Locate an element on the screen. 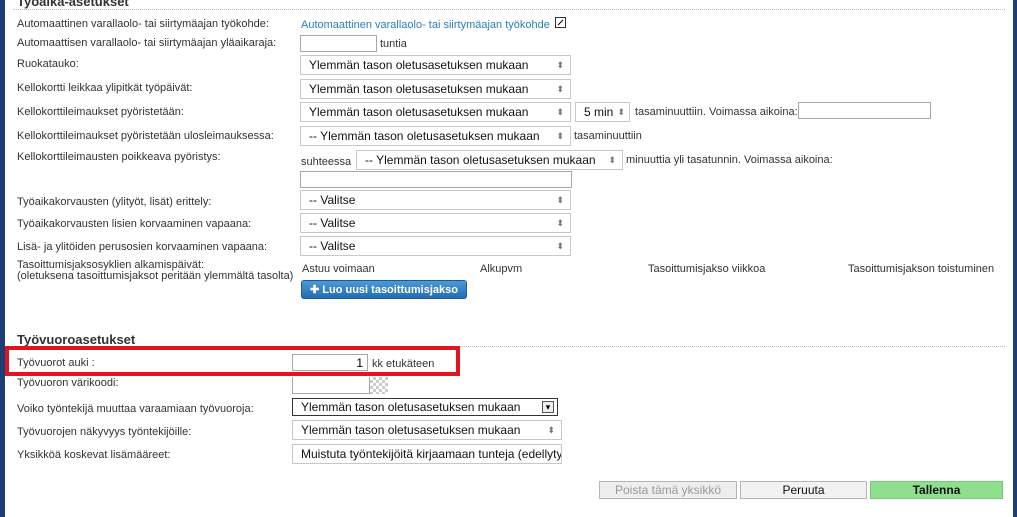 Image resolution: width=1017 pixels, height=517 pixels. periods-col-weeks: Tasoittumisjakso viikkoa is located at coordinates (707, 269).